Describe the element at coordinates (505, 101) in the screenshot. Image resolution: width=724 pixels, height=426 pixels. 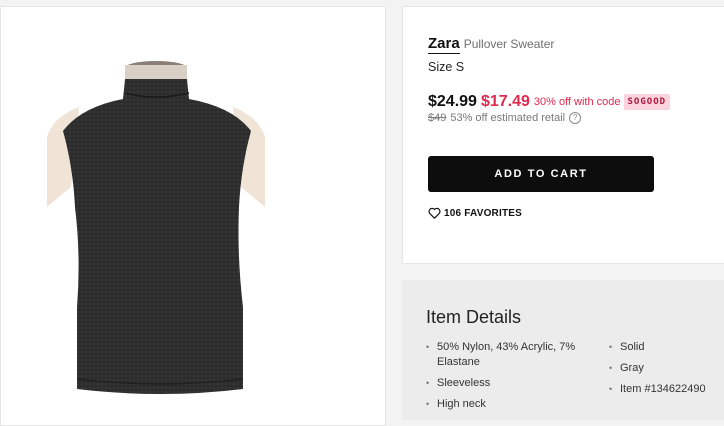
I see `sale-price: $17.49` at that location.